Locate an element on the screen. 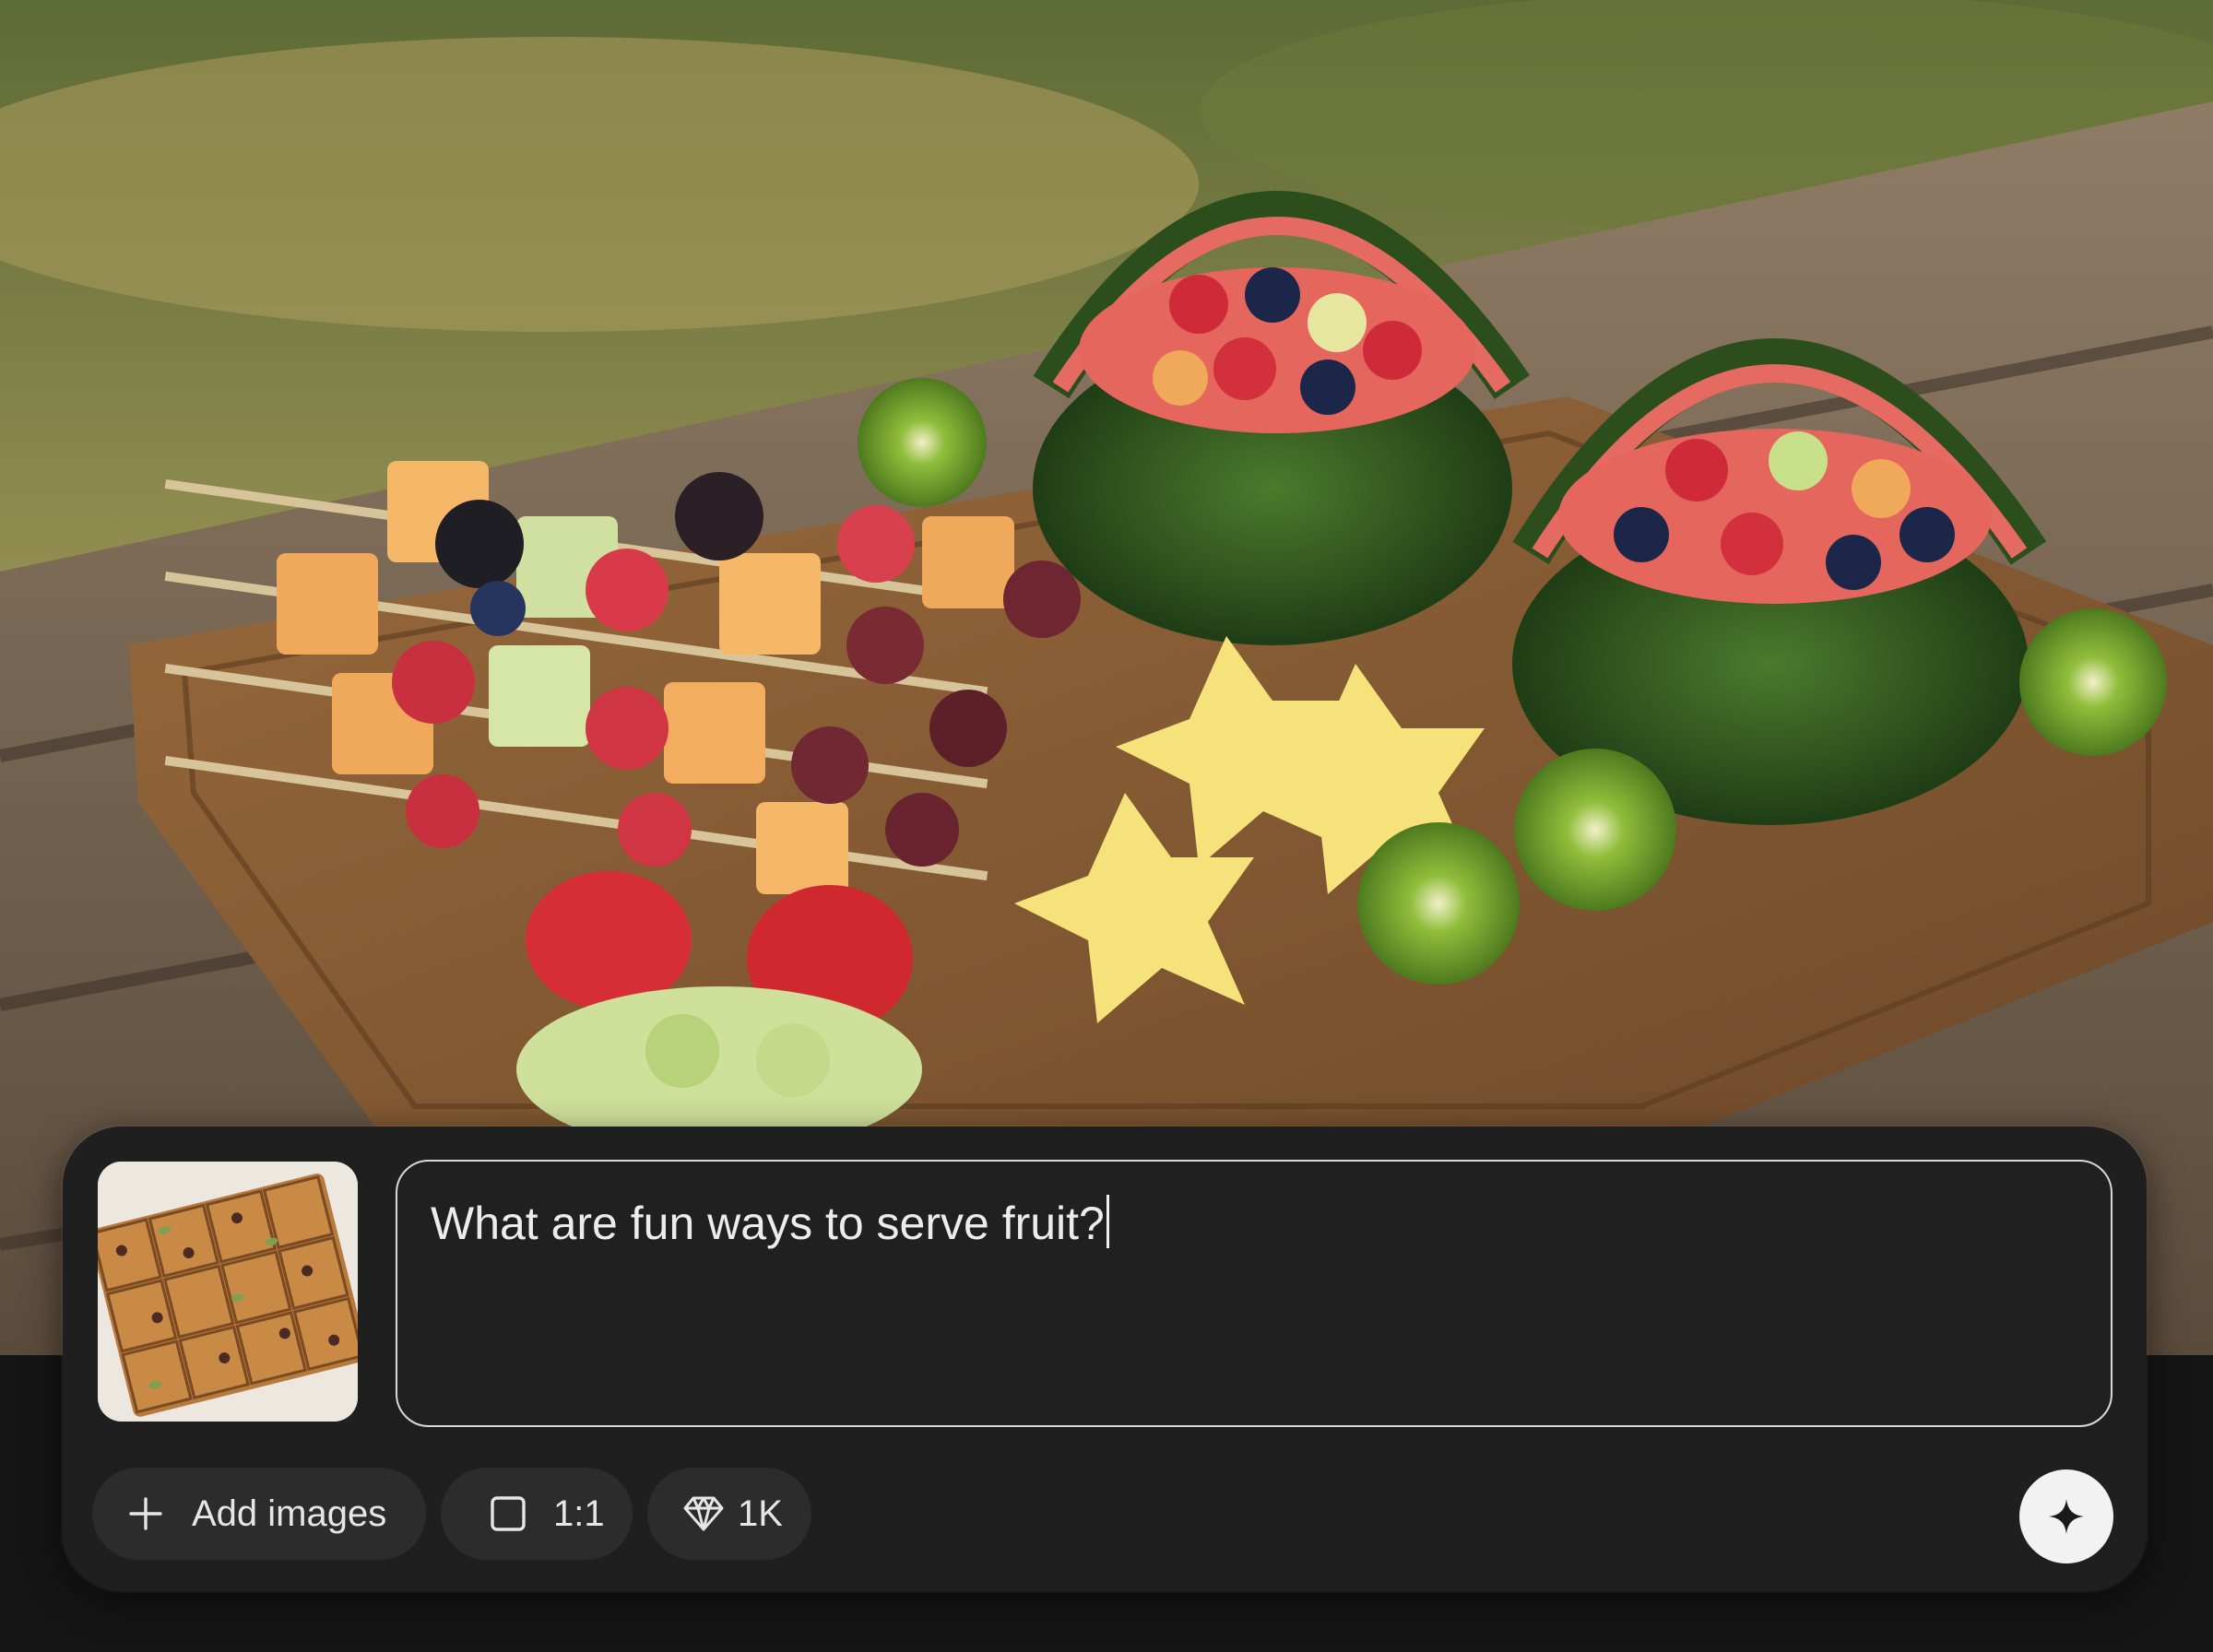  text-caret is located at coordinates (1107, 1221).